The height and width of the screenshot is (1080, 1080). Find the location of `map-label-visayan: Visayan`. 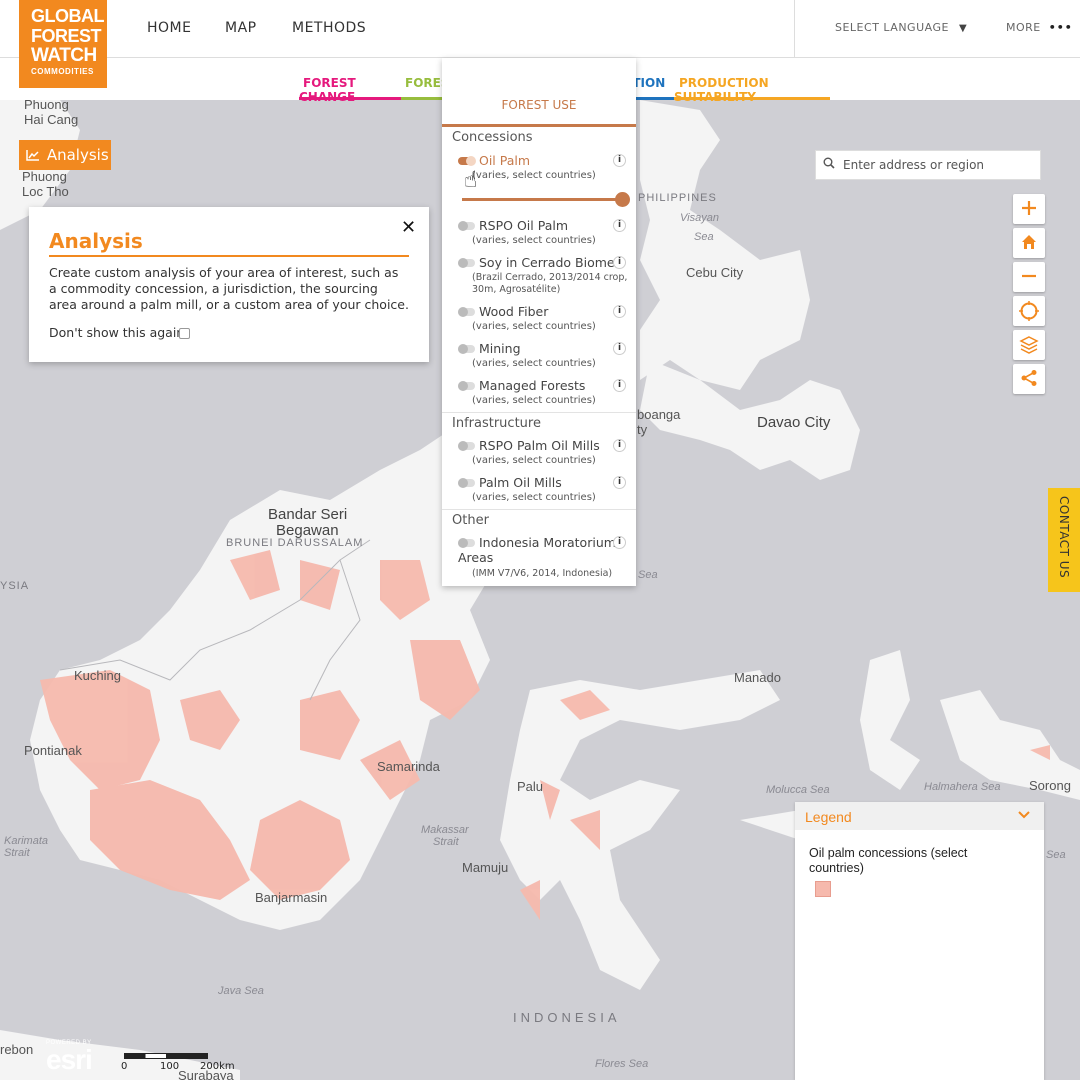

map-label-visayan: Visayan is located at coordinates (699, 218).